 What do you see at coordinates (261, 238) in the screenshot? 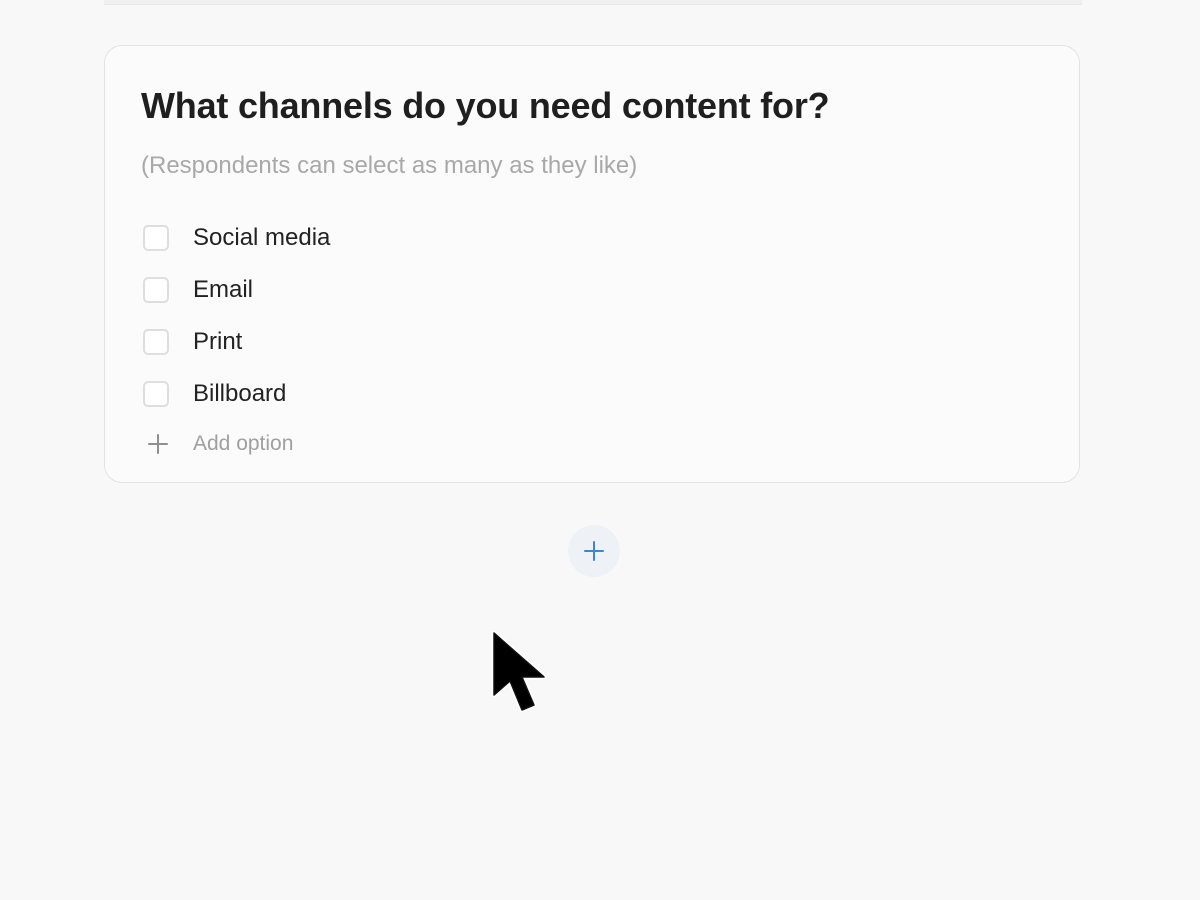
I see `option-label-social-media: Social media` at bounding box center [261, 238].